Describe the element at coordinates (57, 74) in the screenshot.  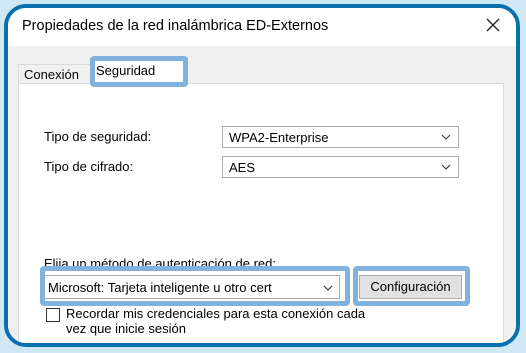
I see `tab-conexion: Conexión` at that location.